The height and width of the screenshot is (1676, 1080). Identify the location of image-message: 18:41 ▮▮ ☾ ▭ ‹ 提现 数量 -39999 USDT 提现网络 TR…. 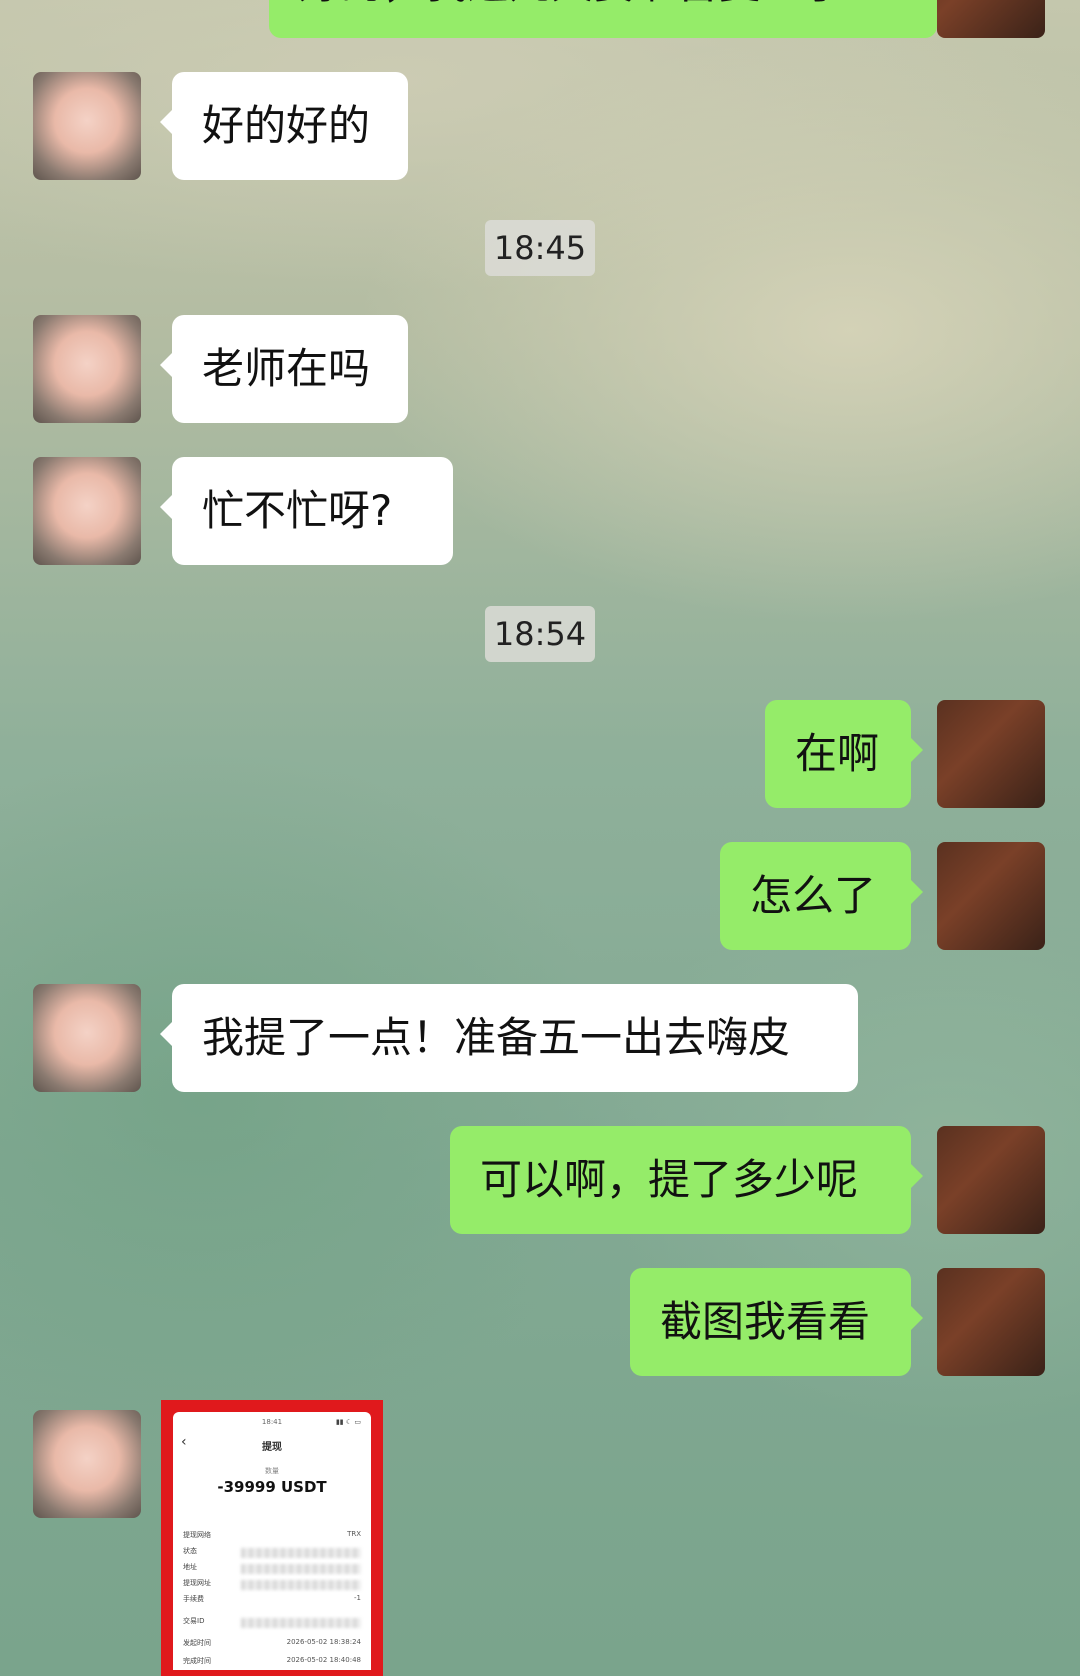
(272, 1538).